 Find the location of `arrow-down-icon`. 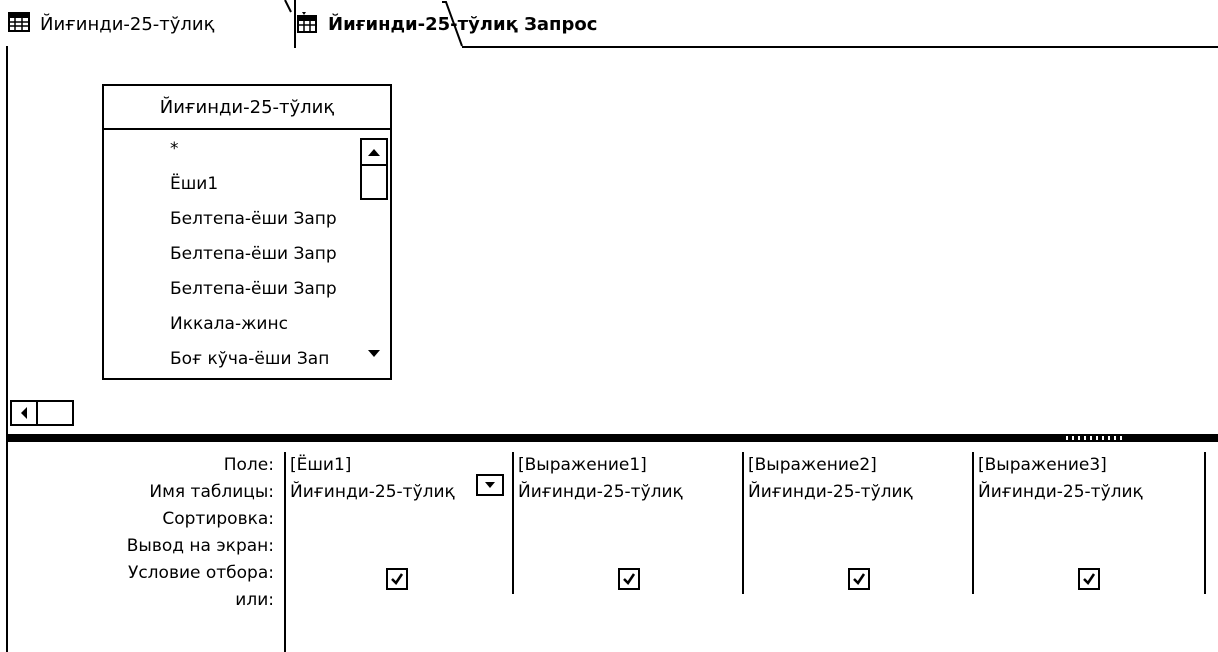

arrow-down-icon is located at coordinates (374, 353).